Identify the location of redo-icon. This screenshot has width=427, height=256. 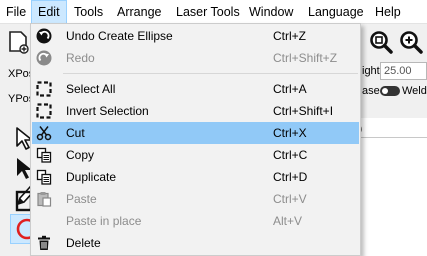
(44, 58).